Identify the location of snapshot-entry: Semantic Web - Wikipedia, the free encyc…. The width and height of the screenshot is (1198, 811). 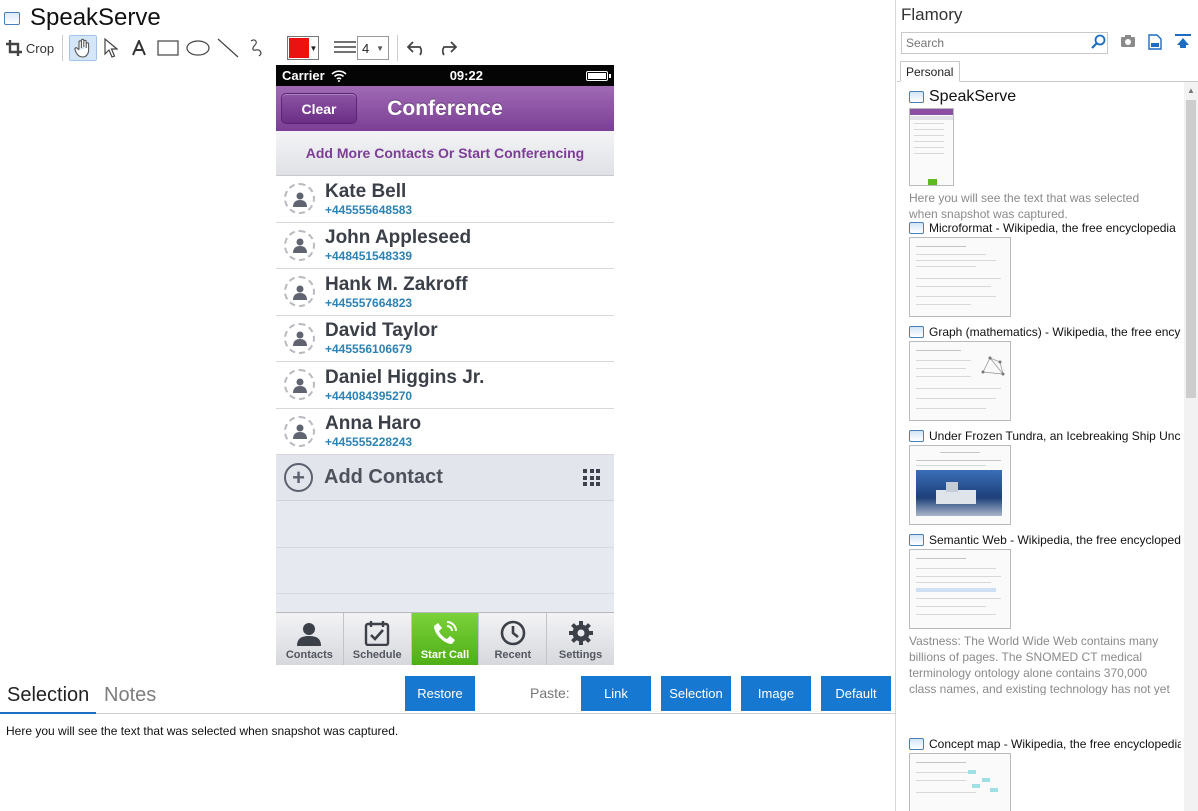
(1045, 614).